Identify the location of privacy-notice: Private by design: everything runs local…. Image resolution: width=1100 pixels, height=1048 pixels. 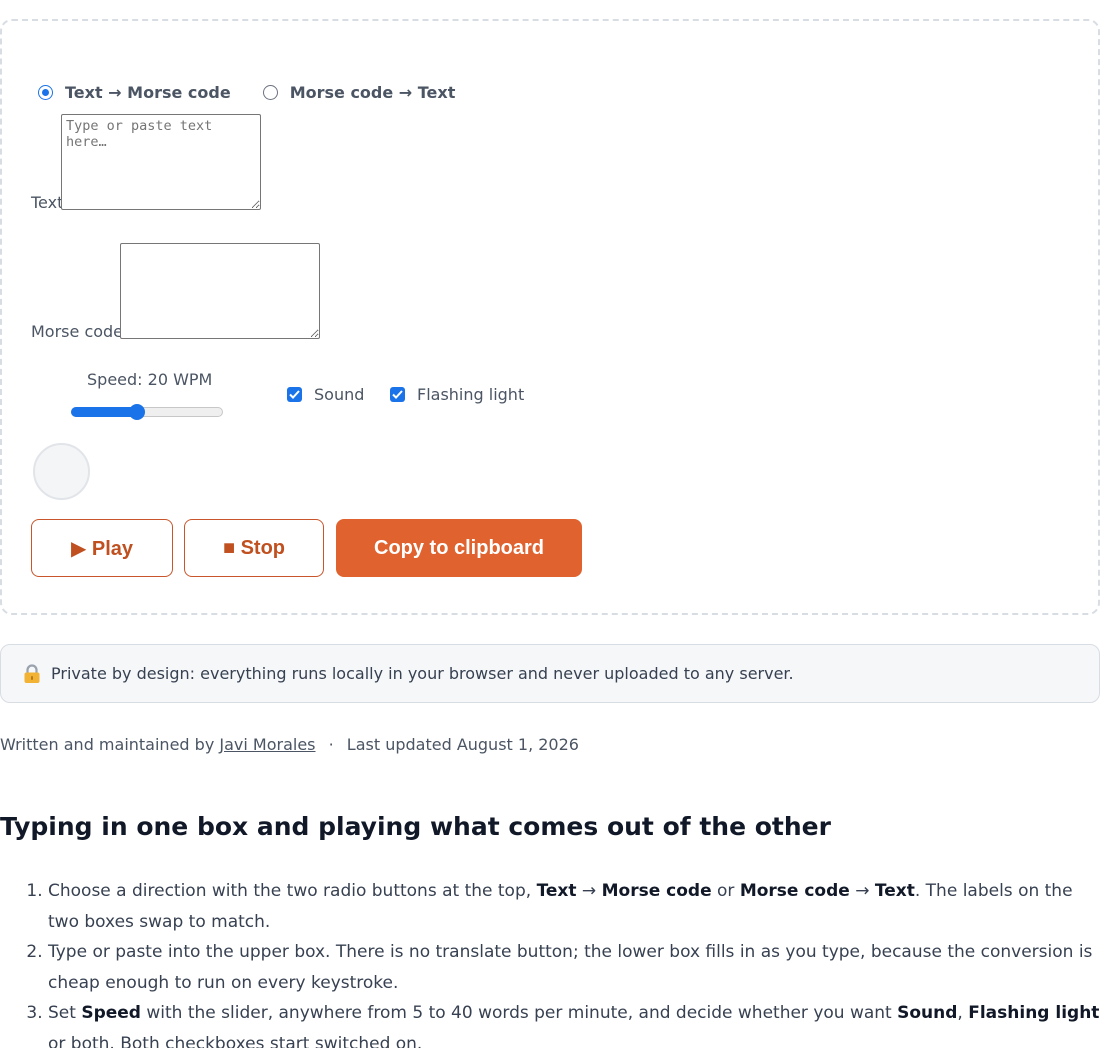
(550, 673).